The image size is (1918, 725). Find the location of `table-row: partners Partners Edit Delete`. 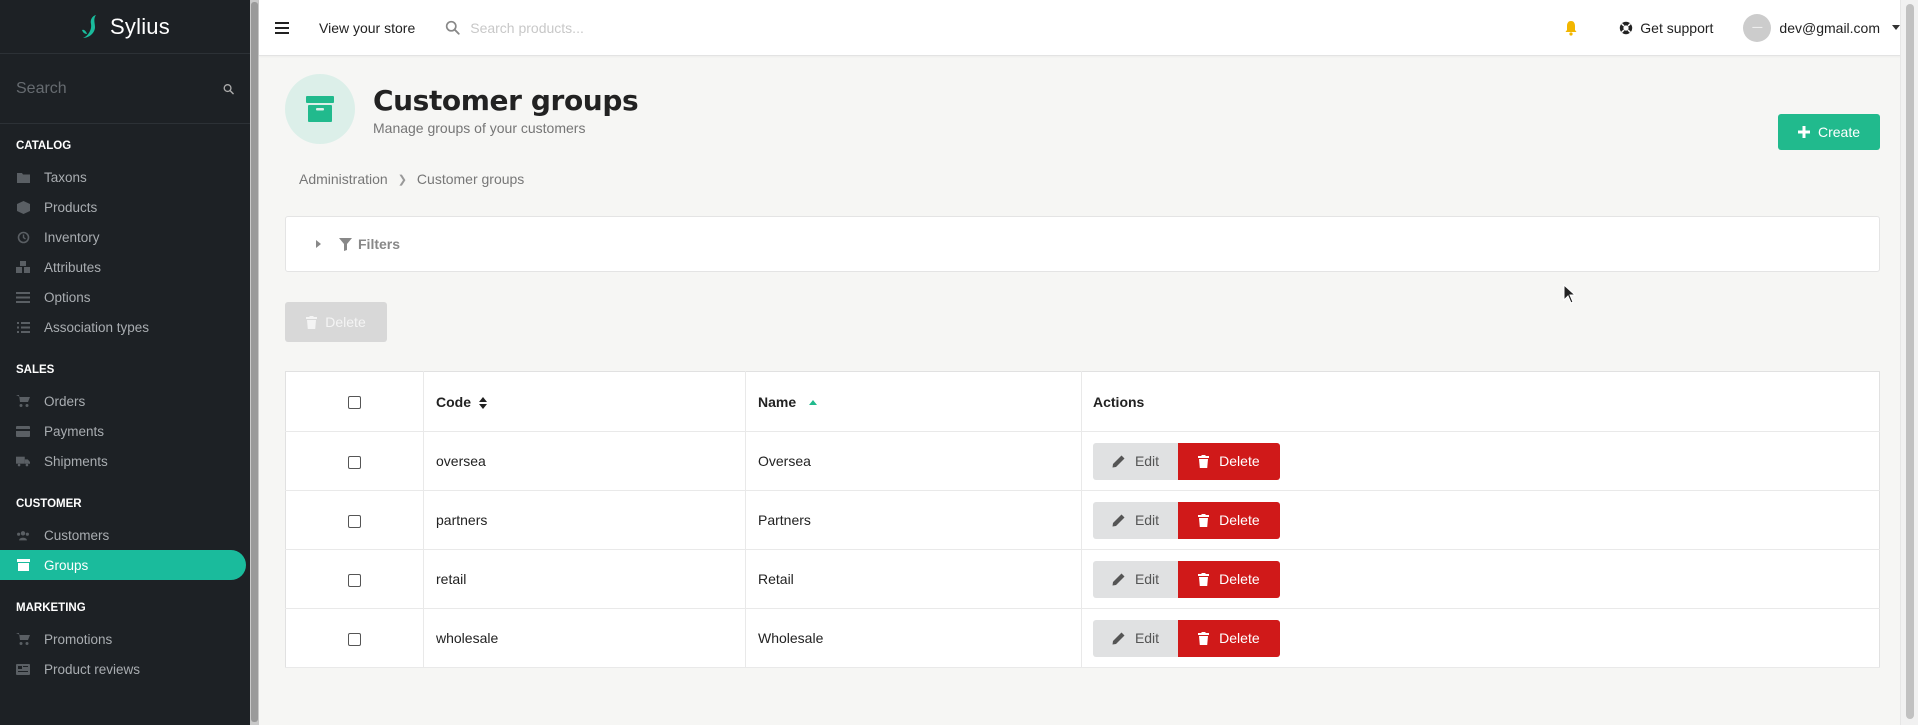

table-row: partners Partners Edit Delete is located at coordinates (1082, 520).